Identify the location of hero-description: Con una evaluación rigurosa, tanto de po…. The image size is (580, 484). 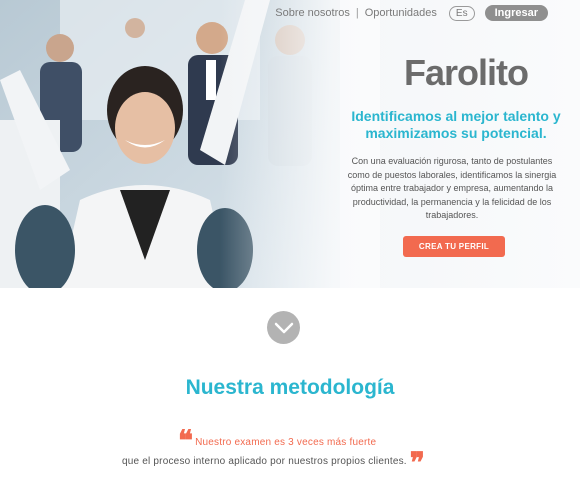
(452, 188).